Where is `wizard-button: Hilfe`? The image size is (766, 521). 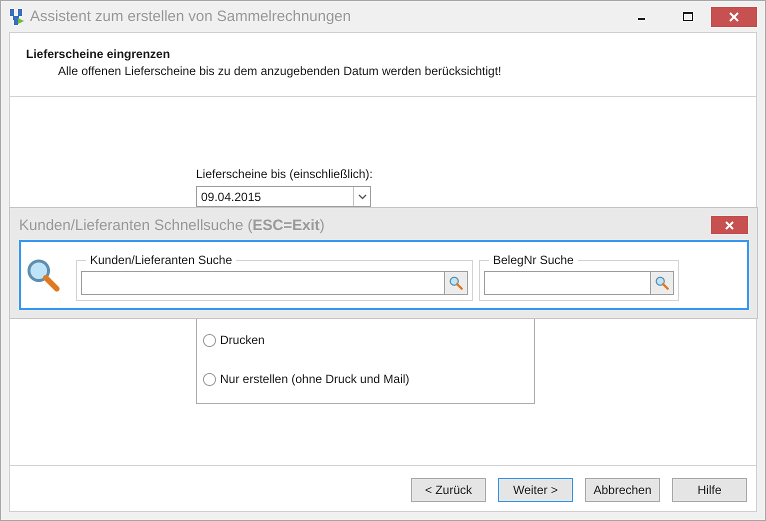
wizard-button: Hilfe is located at coordinates (709, 490).